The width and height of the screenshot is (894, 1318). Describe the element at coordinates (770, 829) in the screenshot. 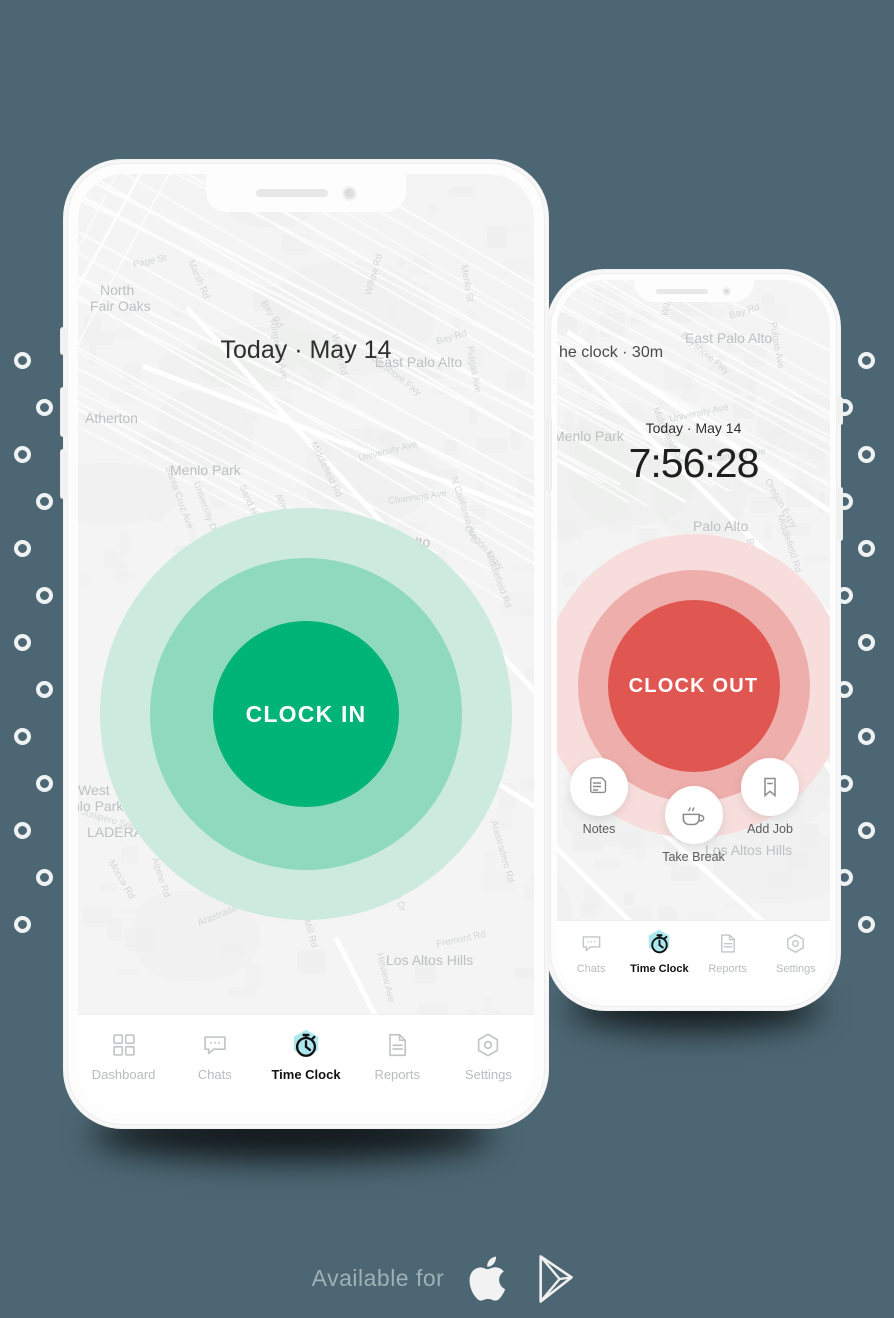

I see `action-add-job-label: Add Job` at that location.